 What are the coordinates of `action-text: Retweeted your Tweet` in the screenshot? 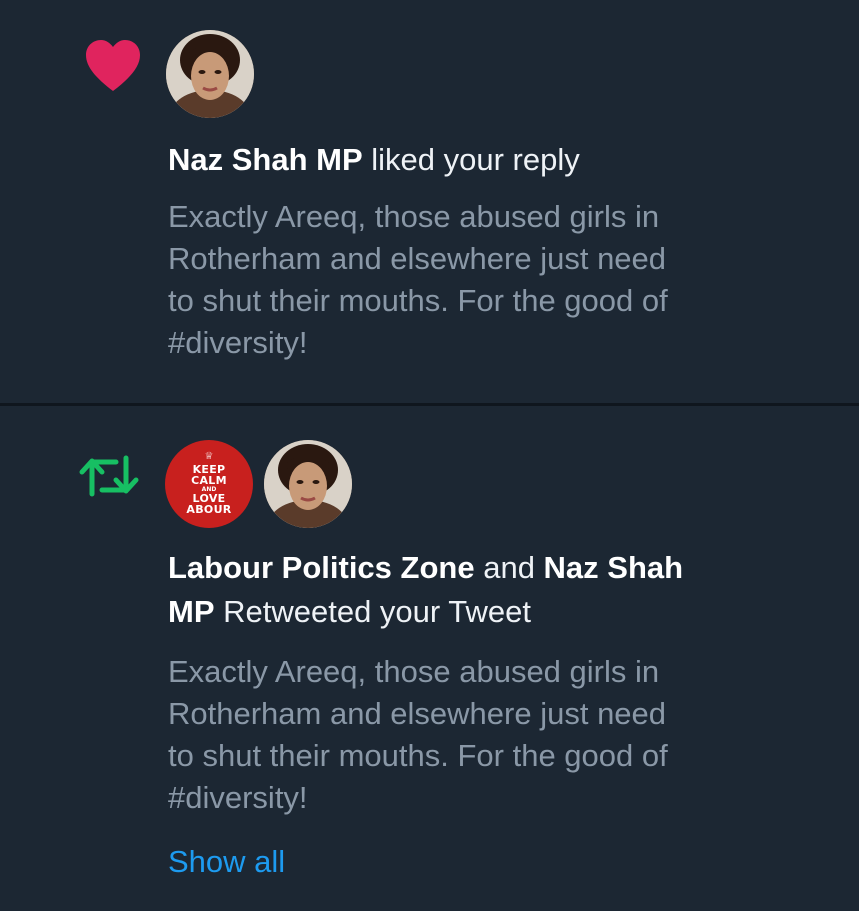 It's located at (372, 611).